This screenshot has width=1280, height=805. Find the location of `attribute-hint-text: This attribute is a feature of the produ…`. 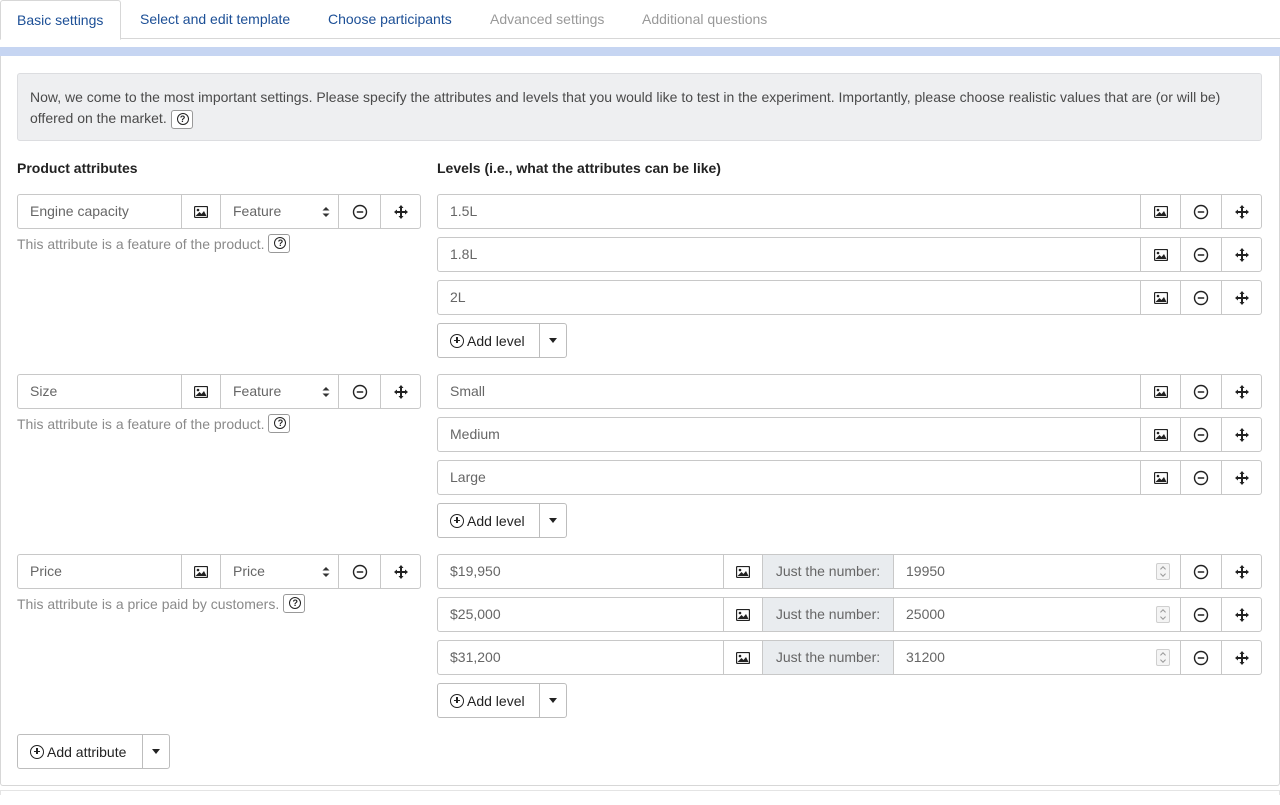

attribute-hint-text: This attribute is a feature of the produ… is located at coordinates (141, 244).